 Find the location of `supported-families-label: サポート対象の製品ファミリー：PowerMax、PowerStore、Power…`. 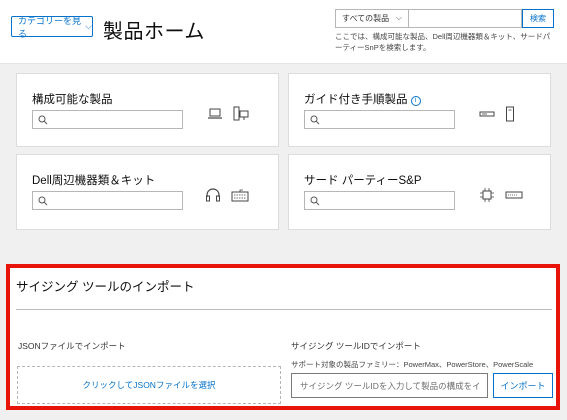

supported-families-label: サポート対象の製品ファミリー：PowerMax、PowerStore、Power… is located at coordinates (412, 364).